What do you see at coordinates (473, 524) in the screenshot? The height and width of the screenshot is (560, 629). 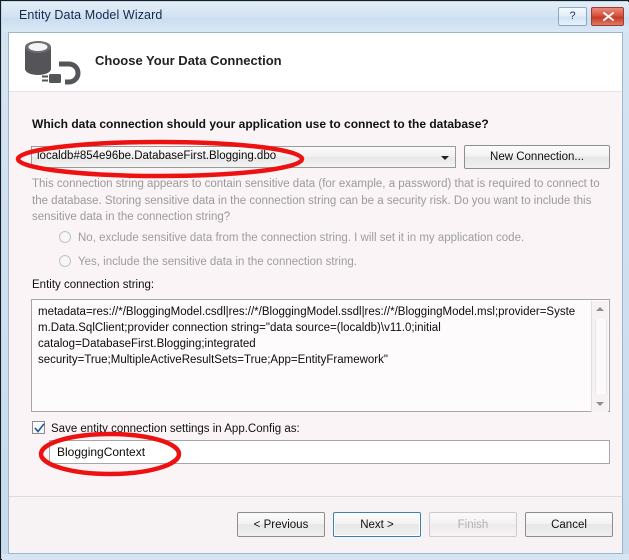 I see `finish-button: Finish` at bounding box center [473, 524].